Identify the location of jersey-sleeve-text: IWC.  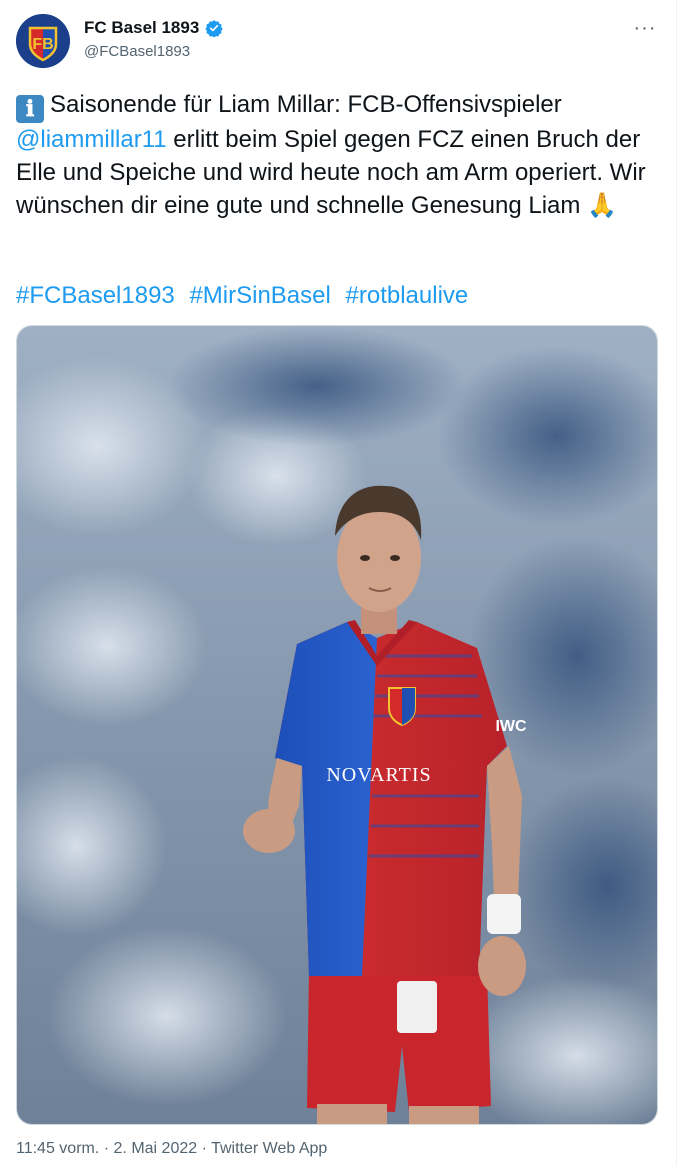
(511, 726).